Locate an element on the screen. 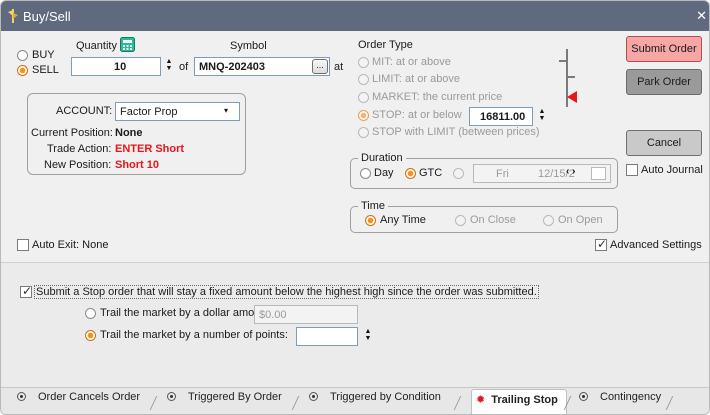  mit-label: MIT: at or above is located at coordinates (411, 62).